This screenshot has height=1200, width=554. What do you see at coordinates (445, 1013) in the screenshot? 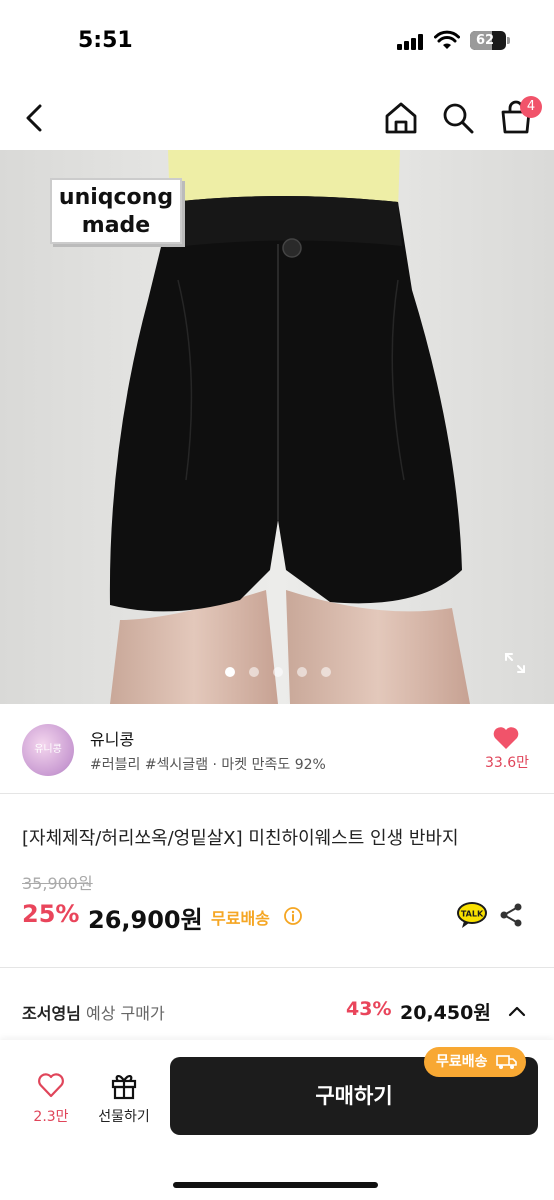
I see `expected-price: 20,450원` at bounding box center [445, 1013].